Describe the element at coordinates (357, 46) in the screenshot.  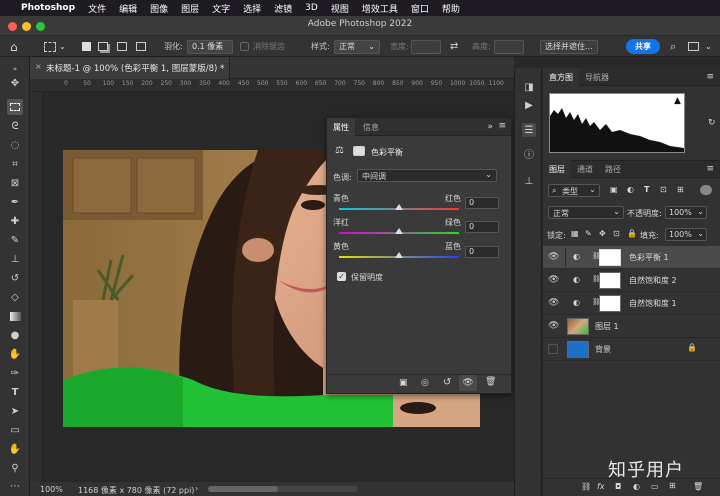
I see `style-select: 正常 ⌄` at that location.